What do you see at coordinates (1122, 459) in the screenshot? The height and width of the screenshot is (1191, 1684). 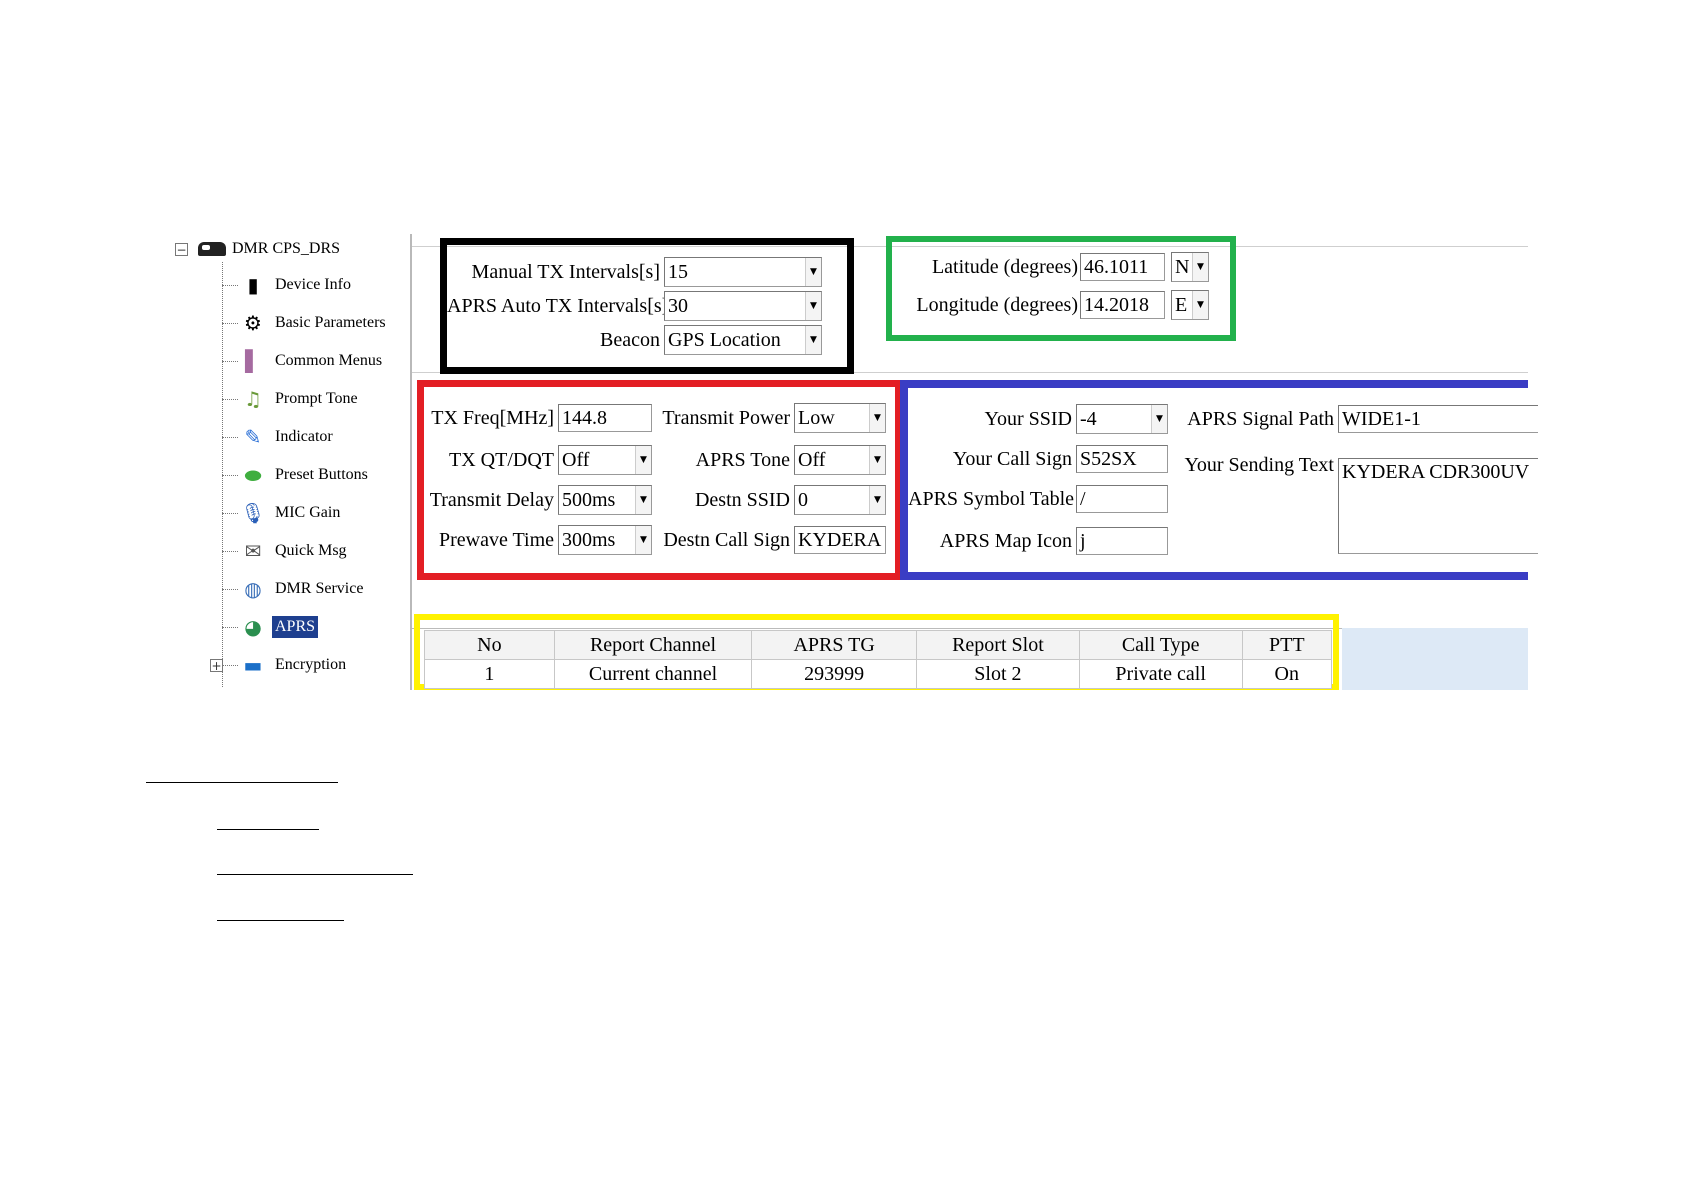 I see `your-call-sign-input: S52SX` at bounding box center [1122, 459].